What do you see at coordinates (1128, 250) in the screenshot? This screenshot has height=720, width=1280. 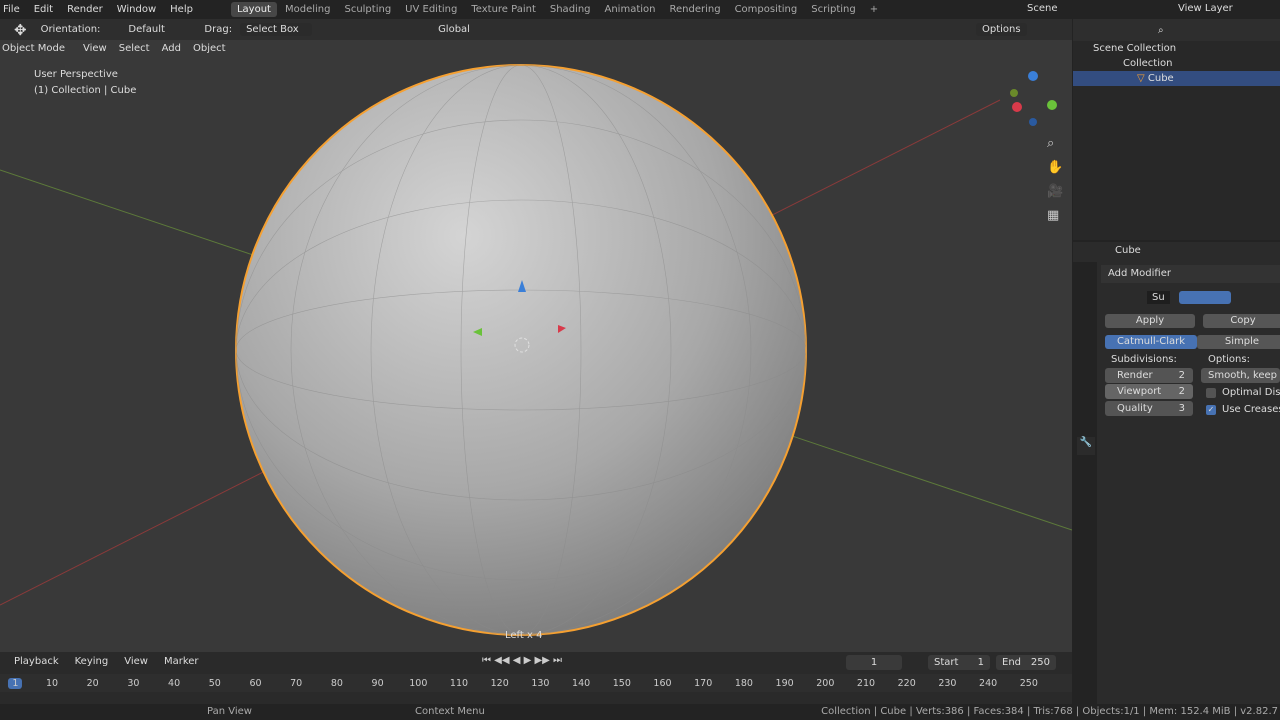 I see `object-name: Cube` at bounding box center [1128, 250].